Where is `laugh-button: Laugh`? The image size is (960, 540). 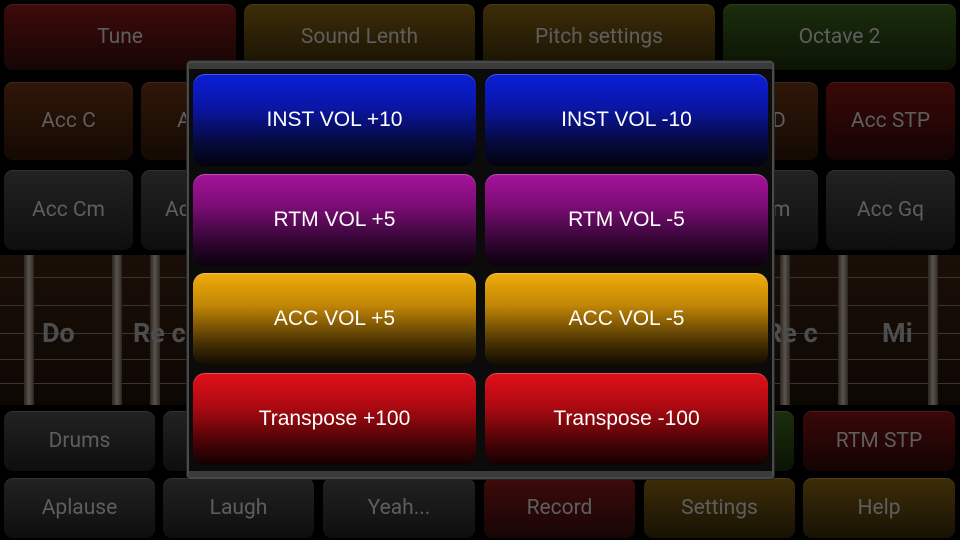
laugh-button: Laugh is located at coordinates (238, 508).